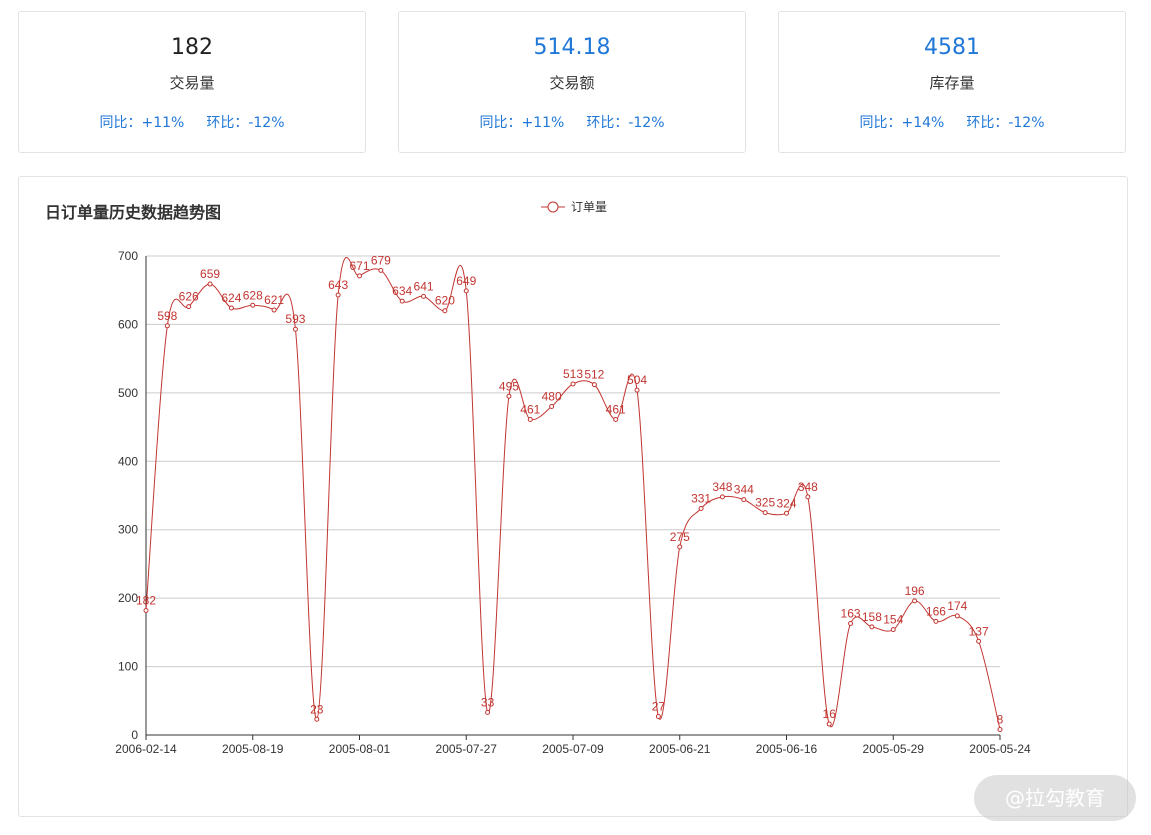  Describe the element at coordinates (572, 47) in the screenshot. I see `stat-value: 514.18` at that location.